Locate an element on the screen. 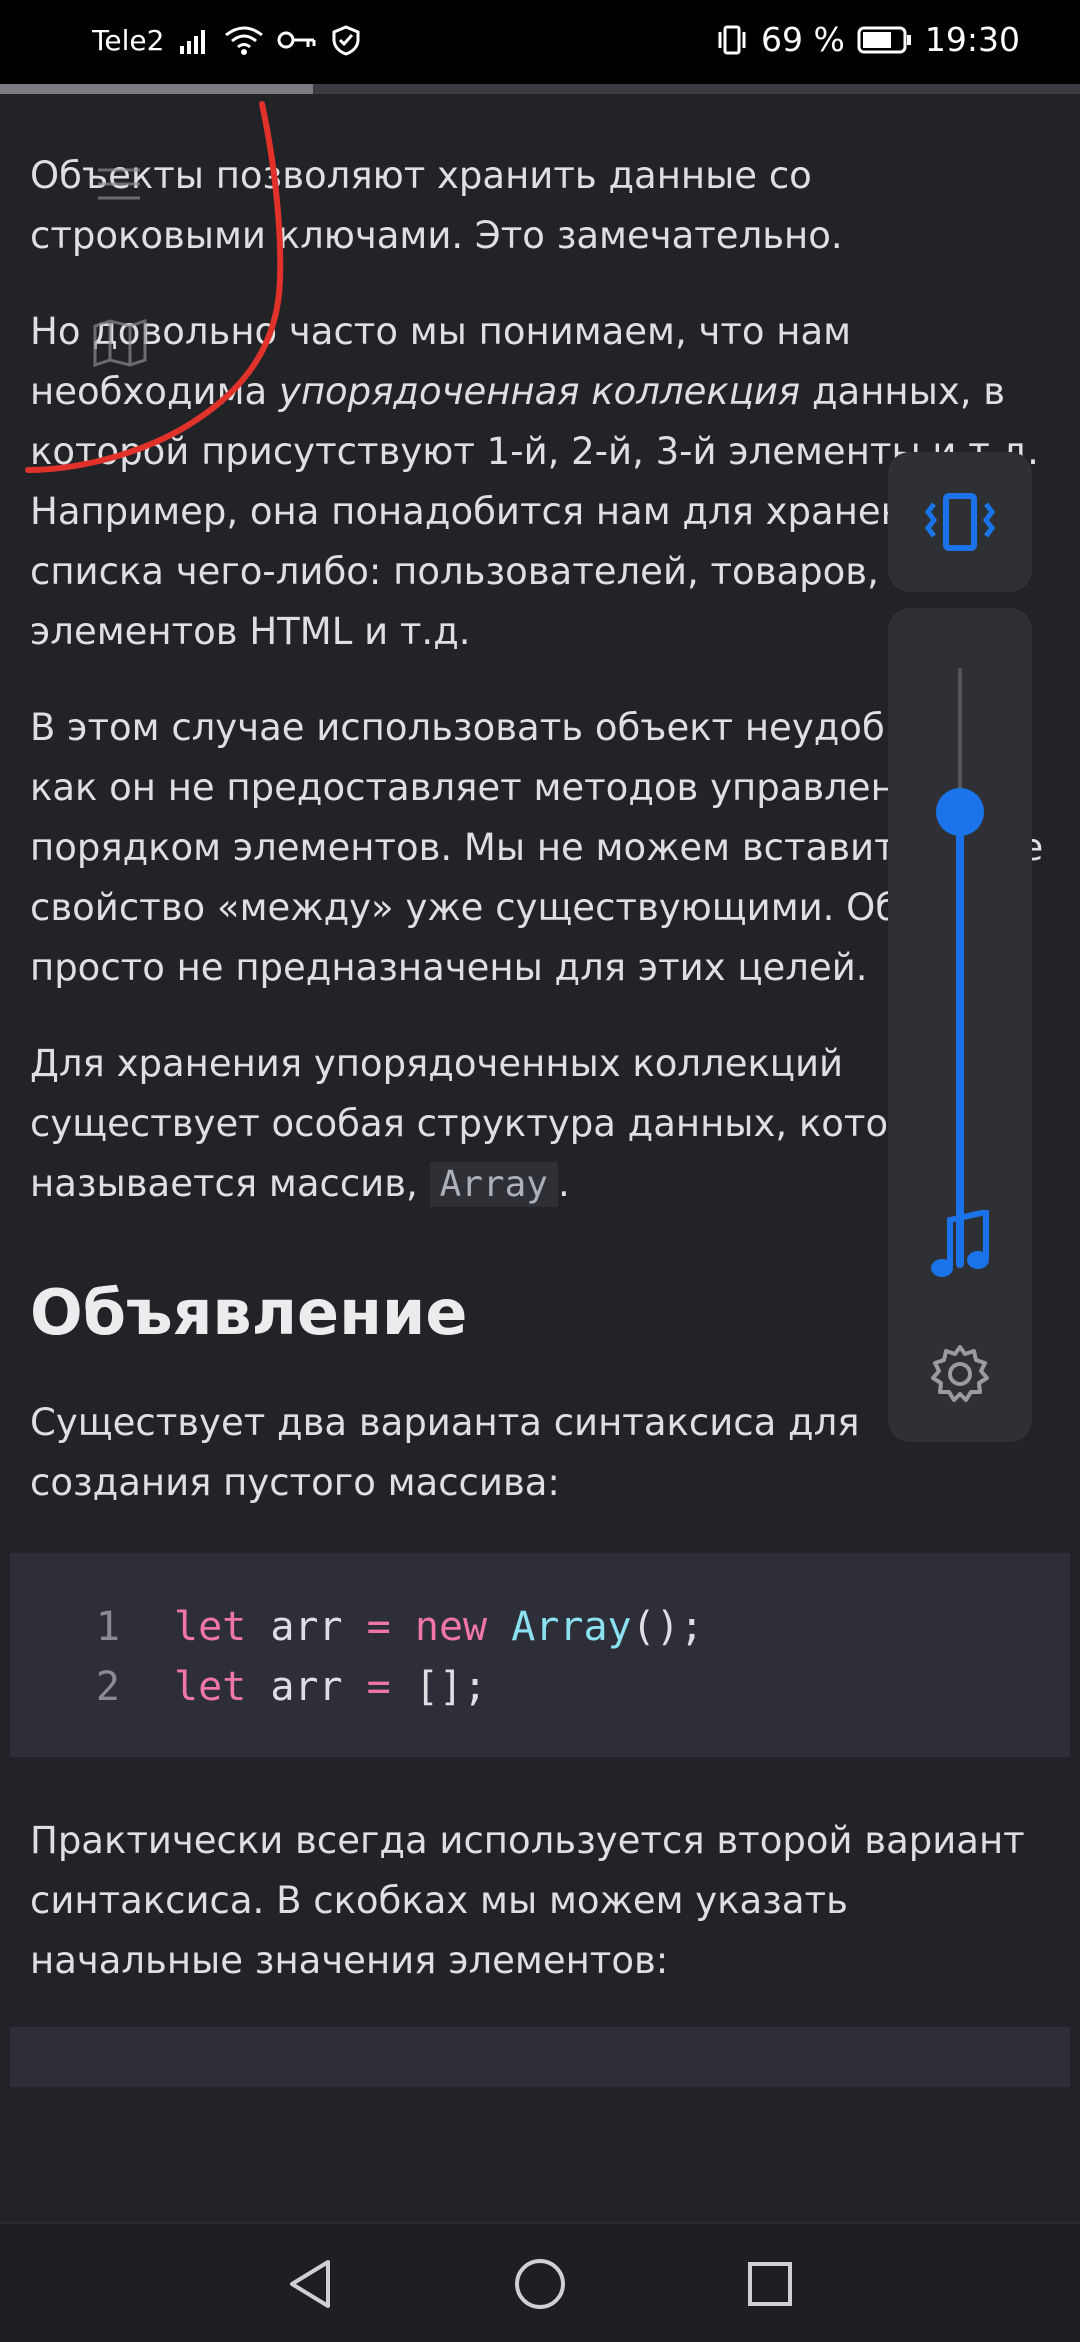 This screenshot has width=1080, height=2342. red-ink-stroke is located at coordinates (154, 287).